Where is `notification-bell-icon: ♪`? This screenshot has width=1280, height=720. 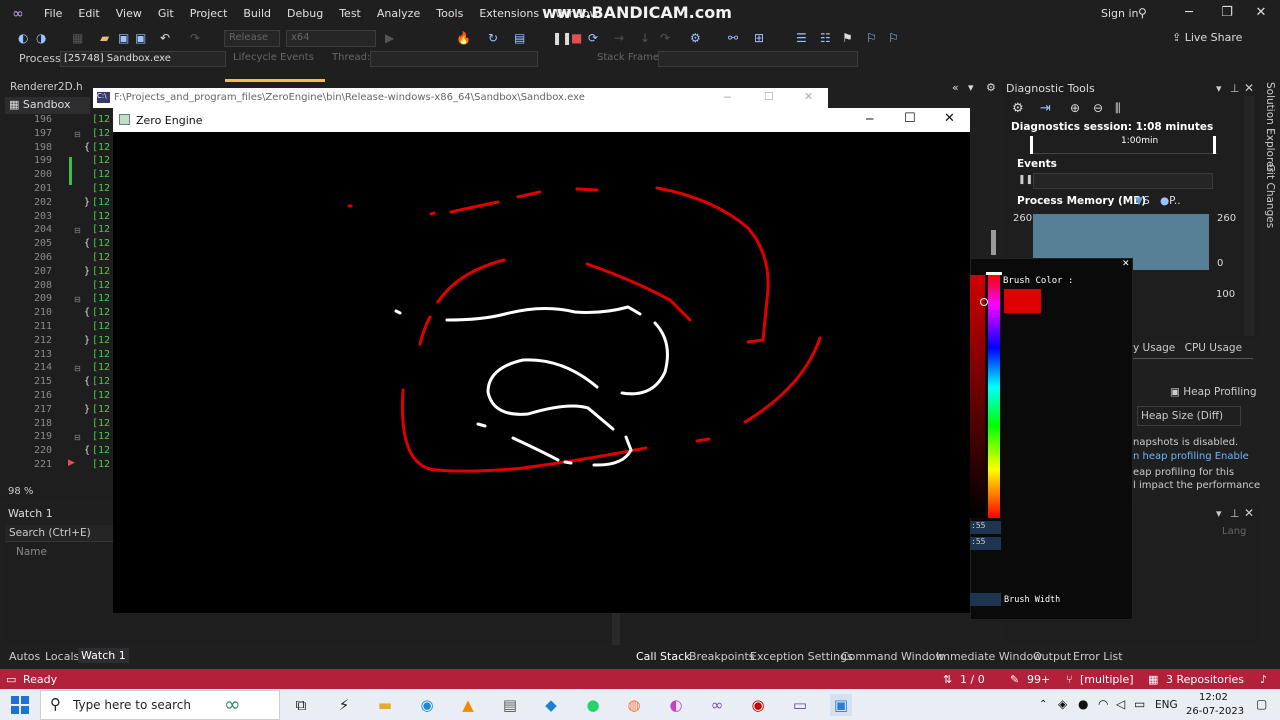 notification-bell-icon: ♪ is located at coordinates (1263, 679).